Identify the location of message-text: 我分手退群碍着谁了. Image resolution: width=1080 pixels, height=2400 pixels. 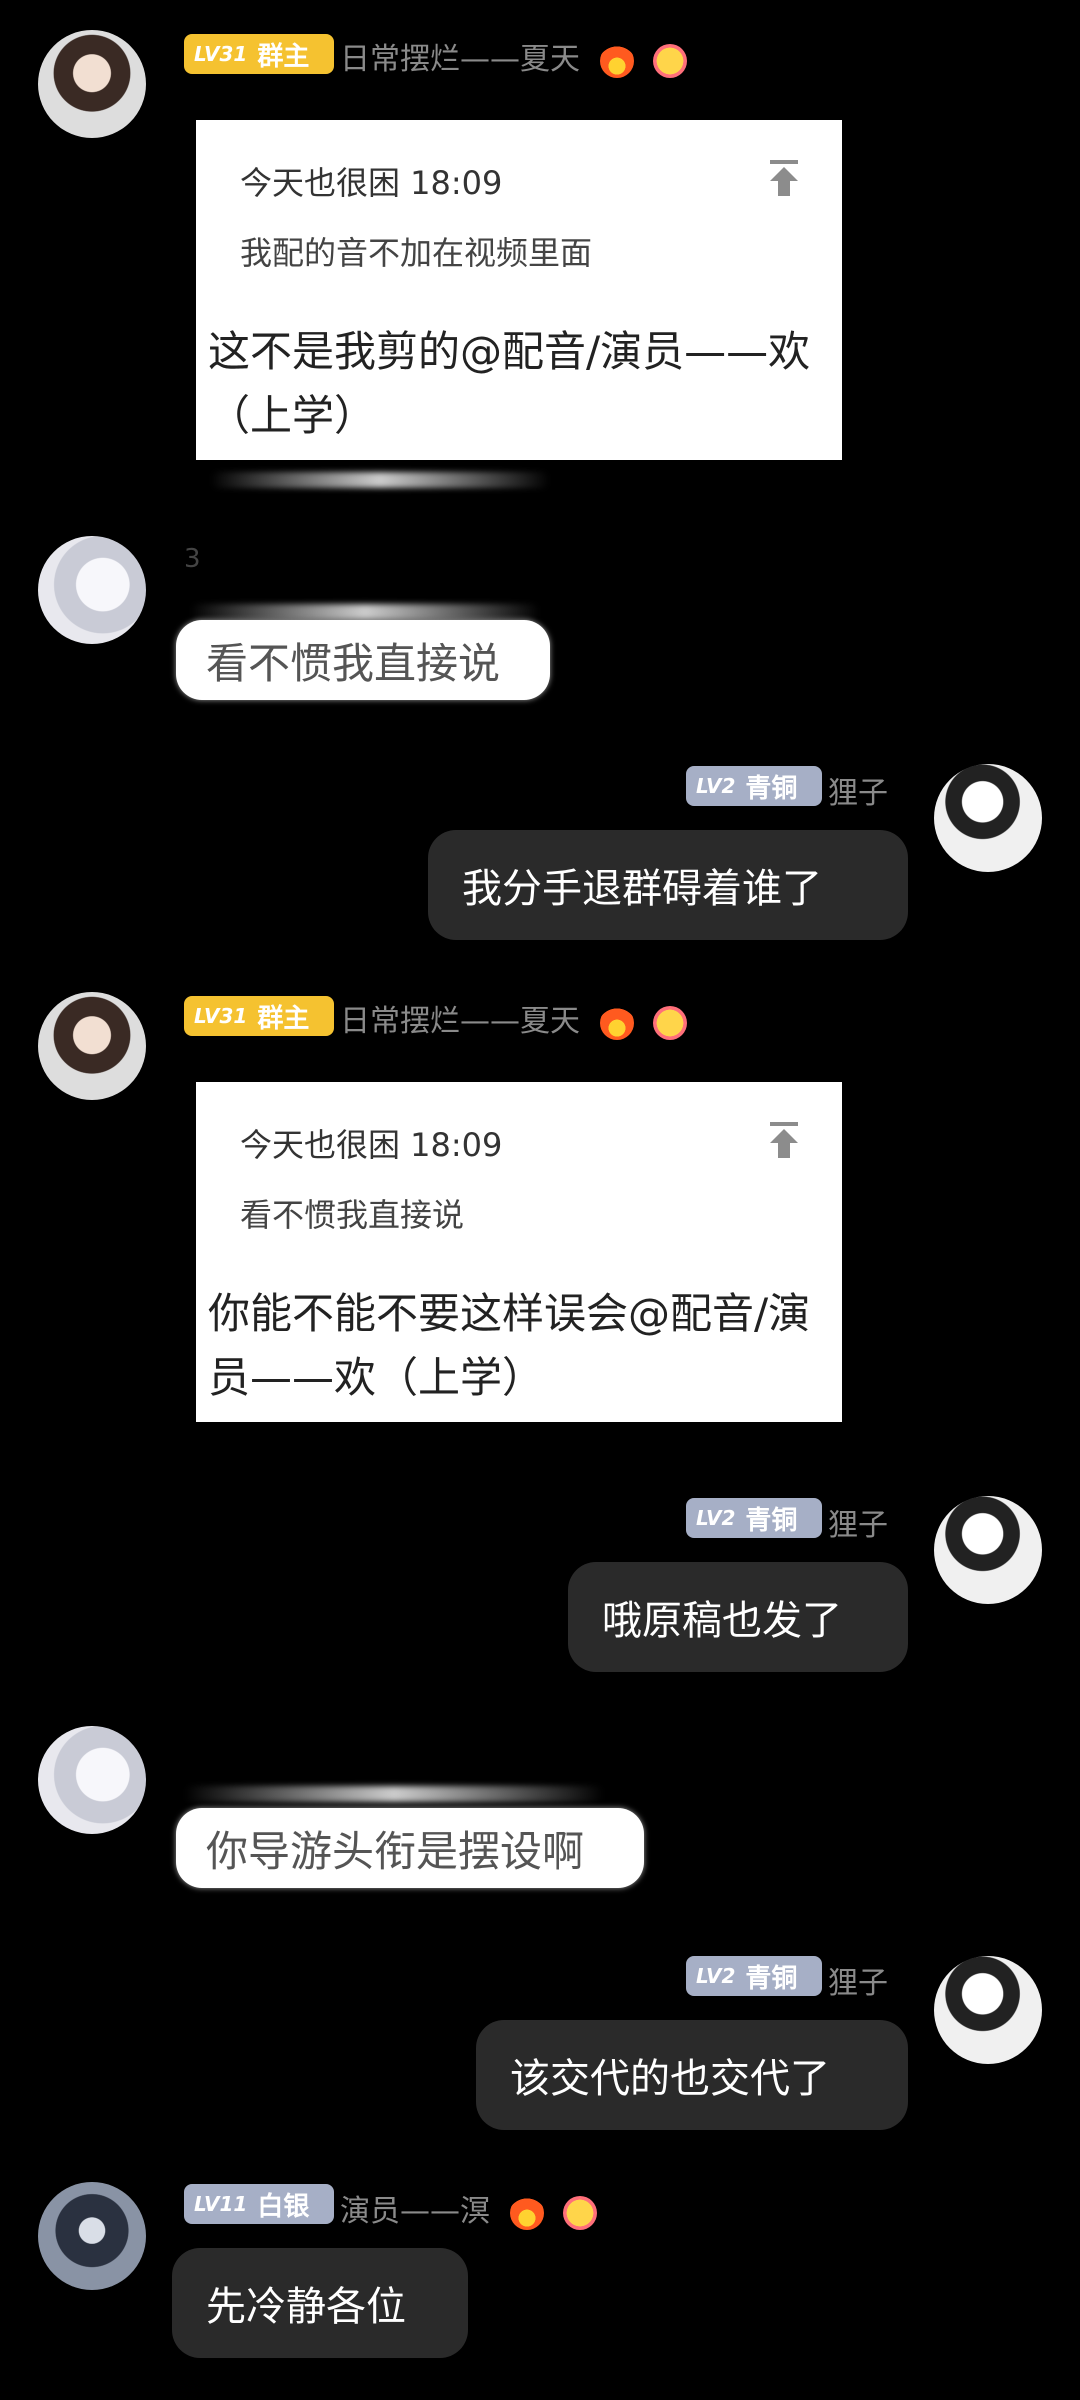
(642, 889).